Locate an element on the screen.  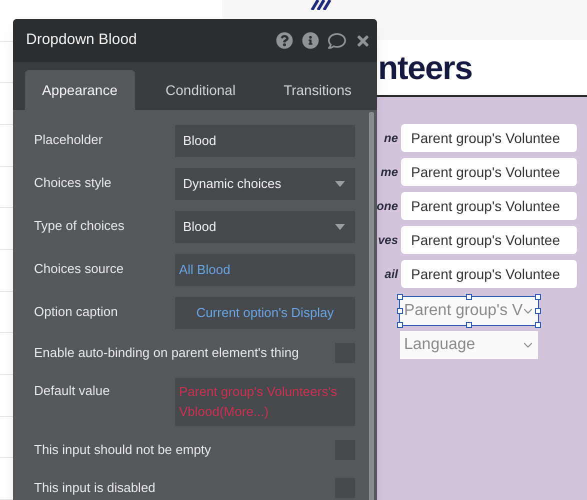
text-field: Blood is located at coordinates (265, 140).